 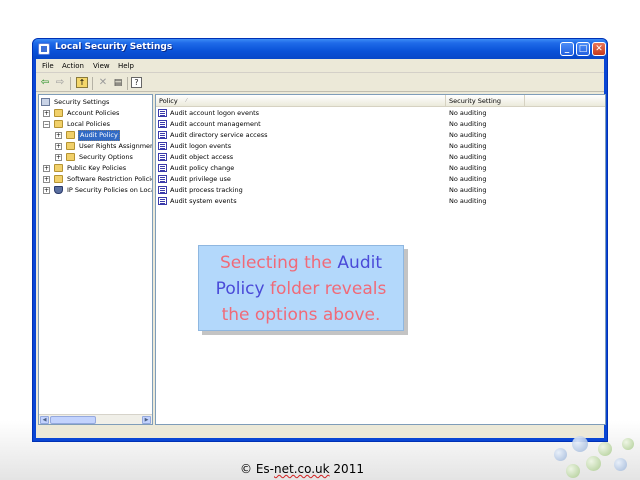 What do you see at coordinates (88, 124) in the screenshot?
I see `tree-item-label: Local Policies` at bounding box center [88, 124].